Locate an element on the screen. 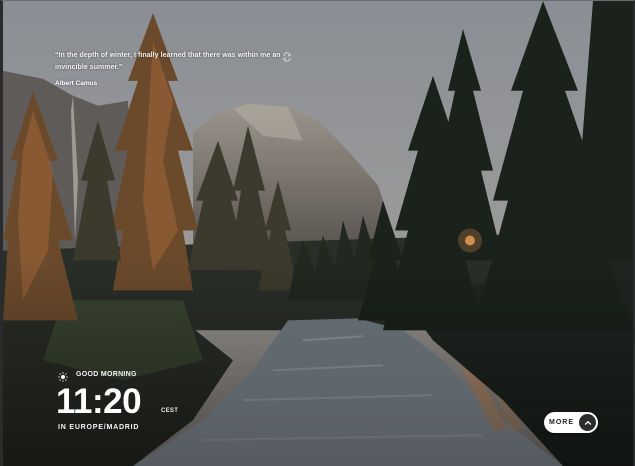 The image size is (635, 466). timezone-name: IN EUROPE/MADRID is located at coordinates (99, 427).